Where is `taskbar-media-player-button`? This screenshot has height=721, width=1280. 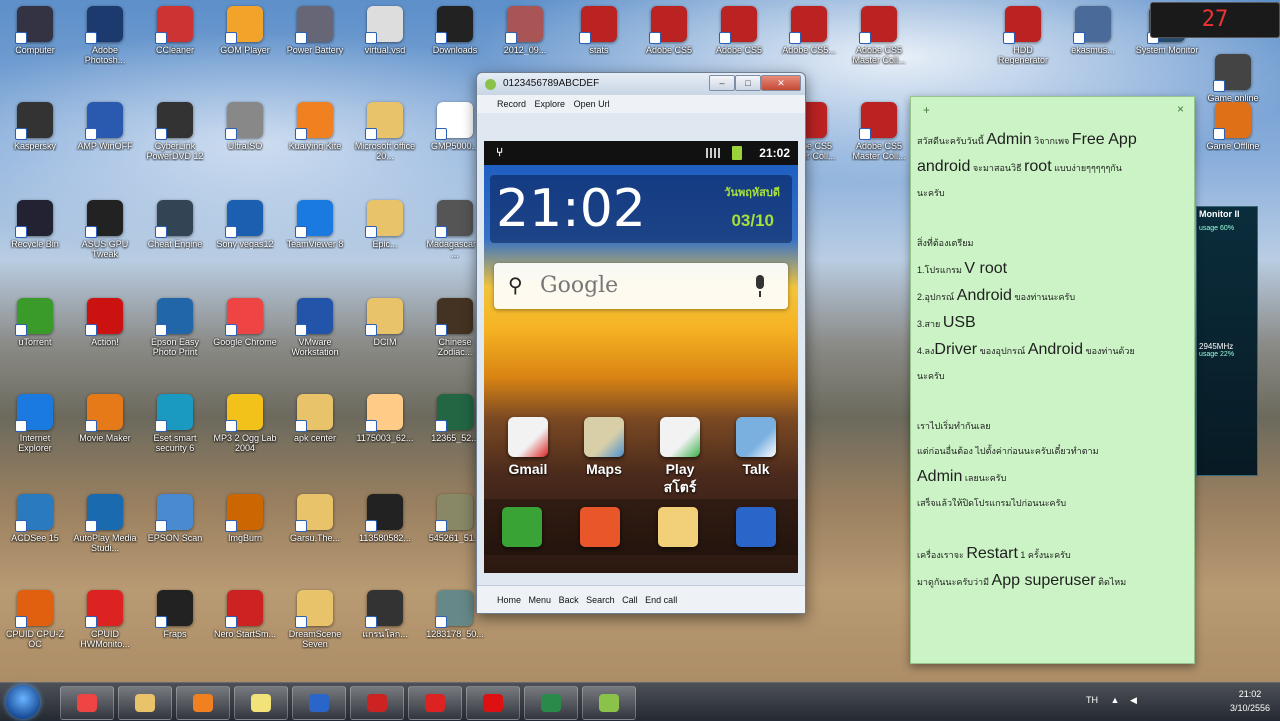
taskbar-media-player-button is located at coordinates (203, 703).